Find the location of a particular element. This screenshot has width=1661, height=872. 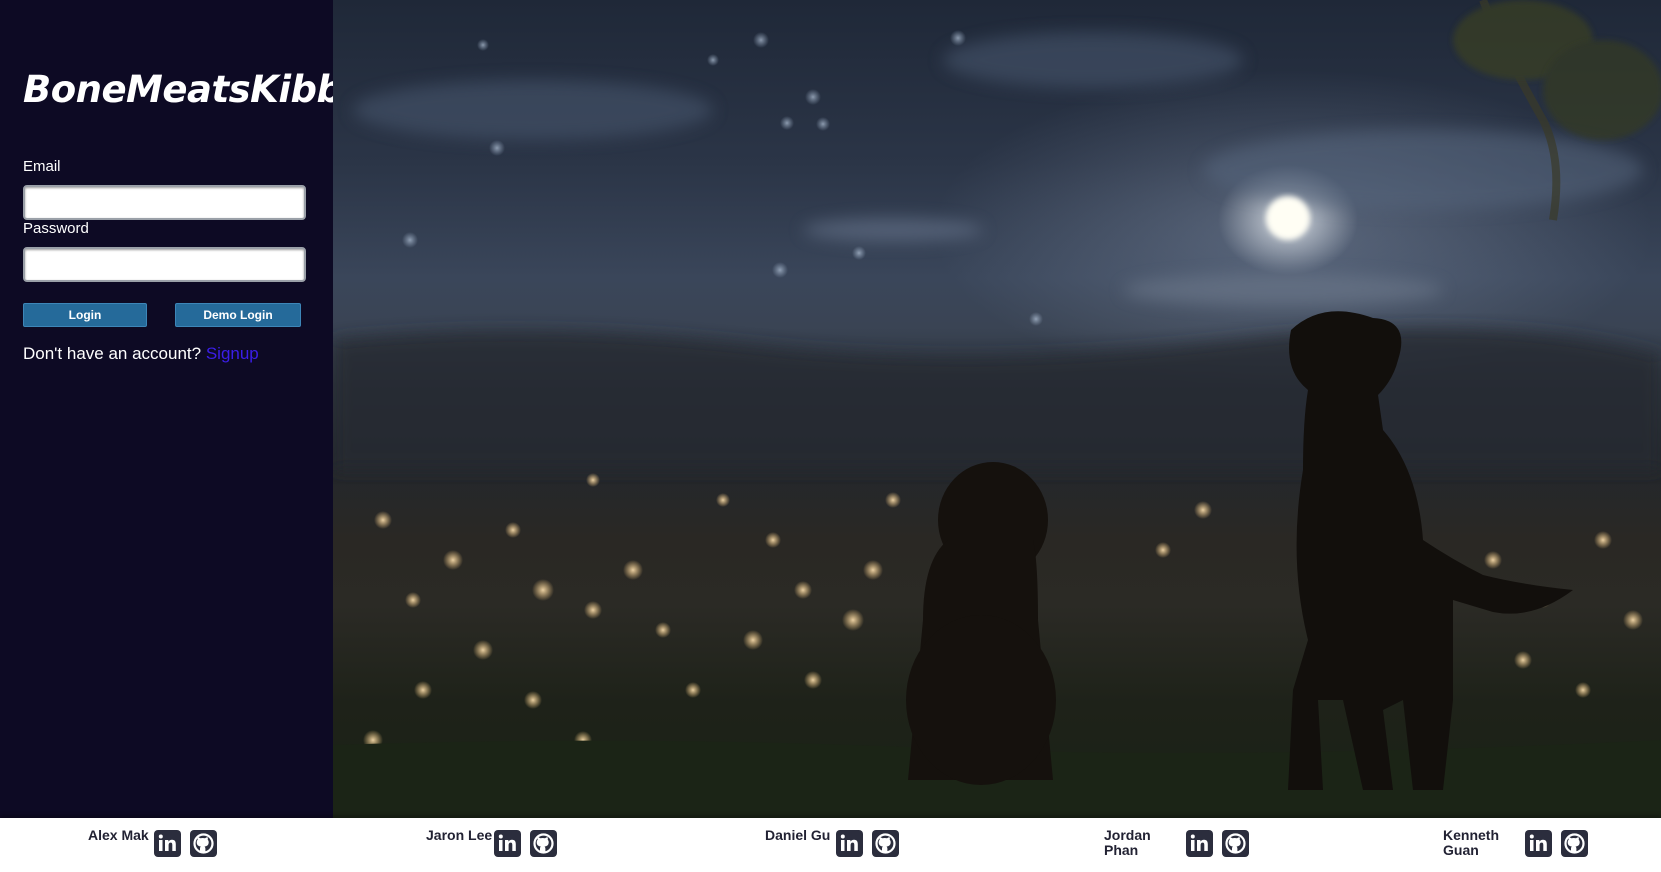

demo-login-button: Demo Login is located at coordinates (238, 315).